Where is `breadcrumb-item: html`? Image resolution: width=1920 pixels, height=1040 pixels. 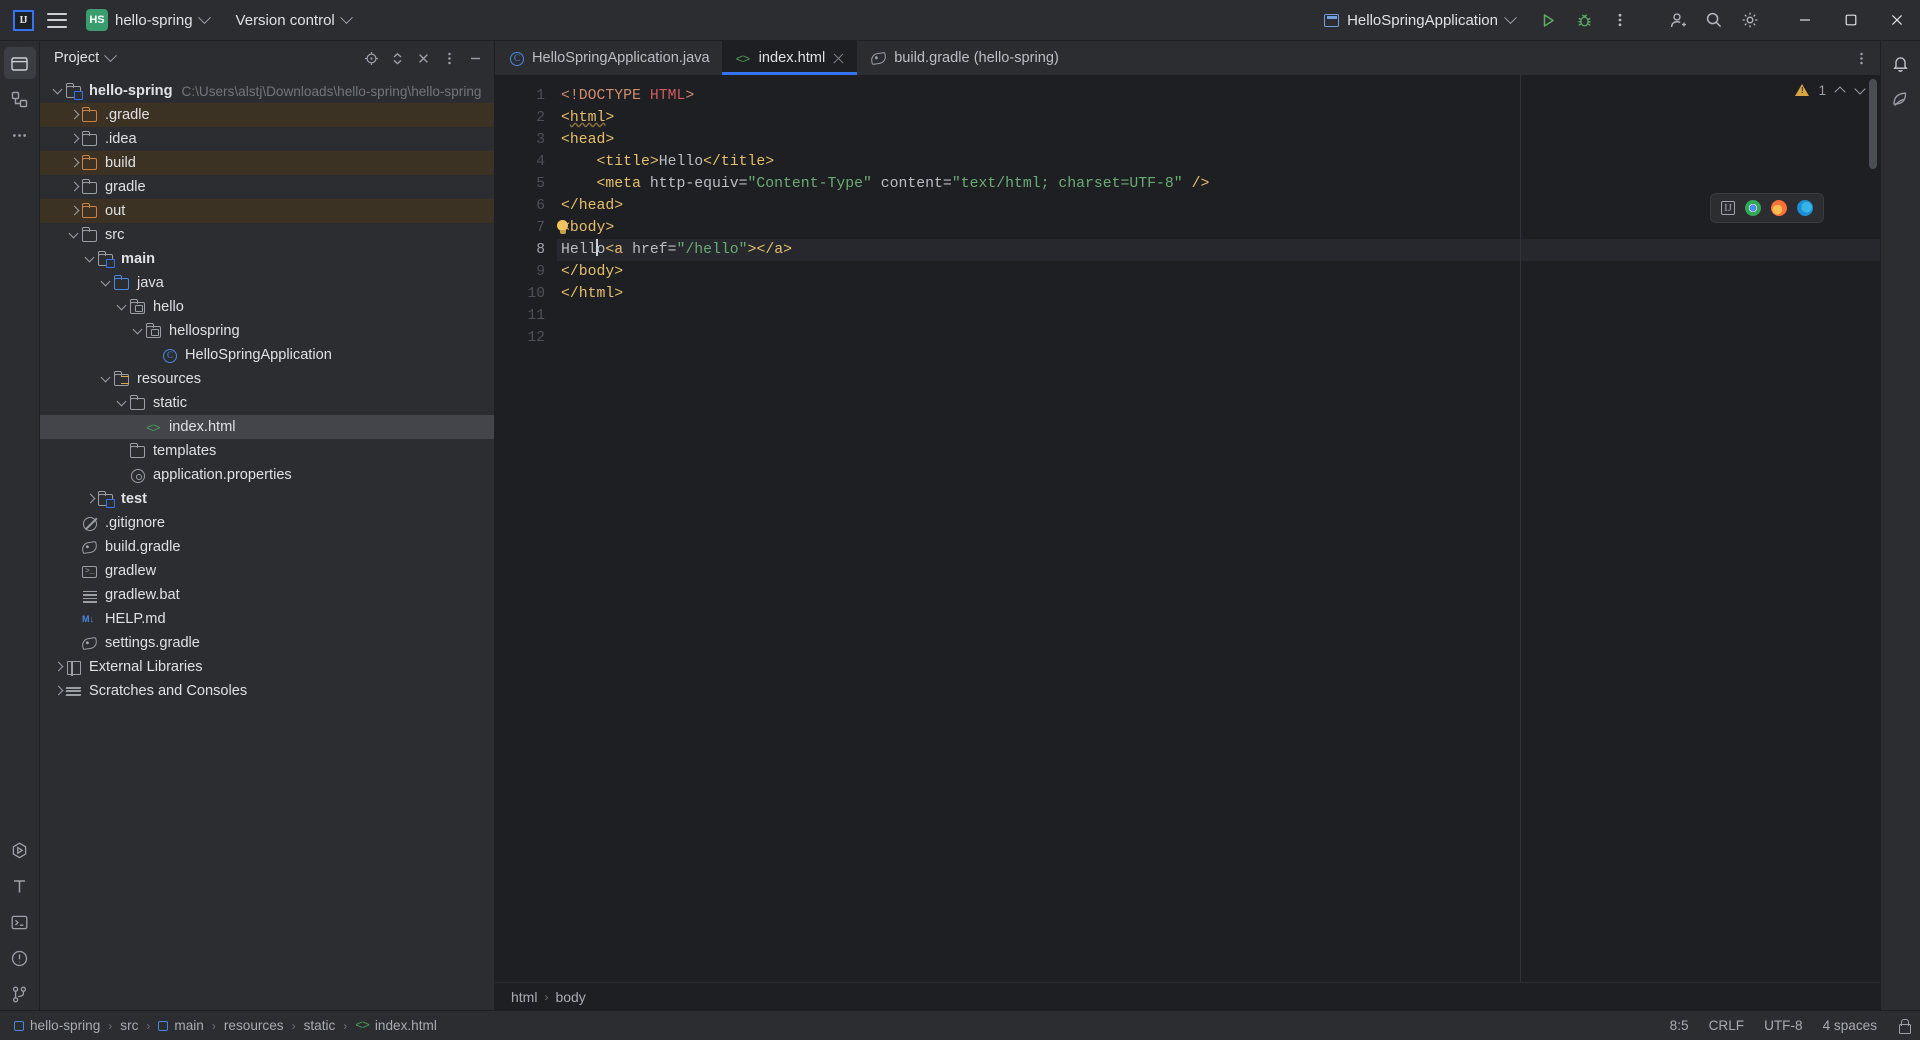
breadcrumb-item: html is located at coordinates (524, 997).